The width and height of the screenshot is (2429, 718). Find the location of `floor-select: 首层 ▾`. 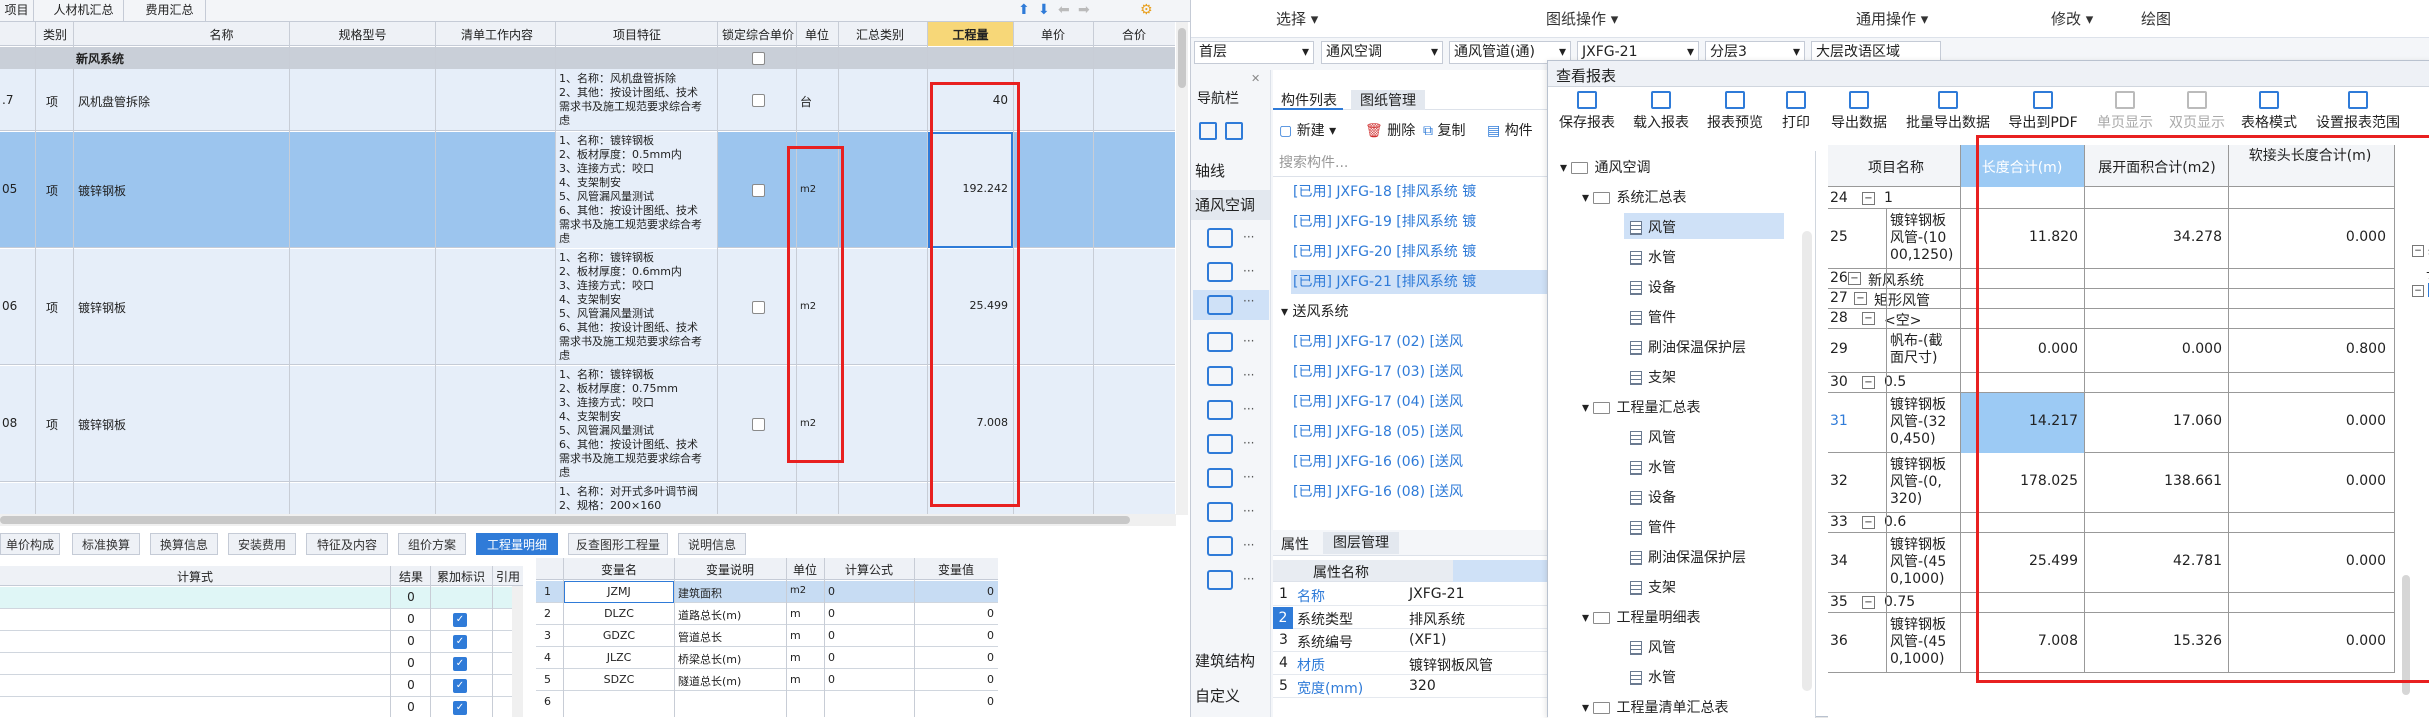

floor-select: 首层 ▾ is located at coordinates (1254, 52).